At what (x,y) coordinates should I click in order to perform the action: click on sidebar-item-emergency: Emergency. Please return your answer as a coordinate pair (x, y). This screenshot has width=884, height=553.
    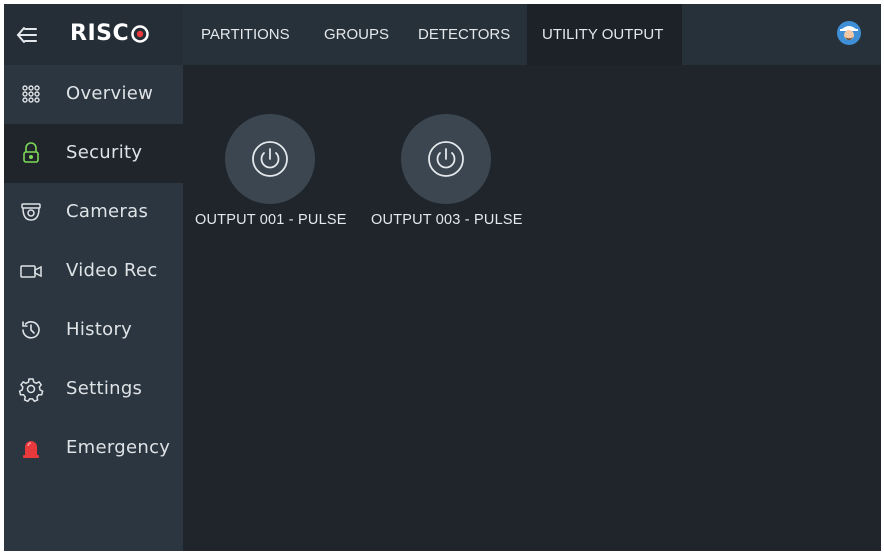
    Looking at the image, I should click on (93, 448).